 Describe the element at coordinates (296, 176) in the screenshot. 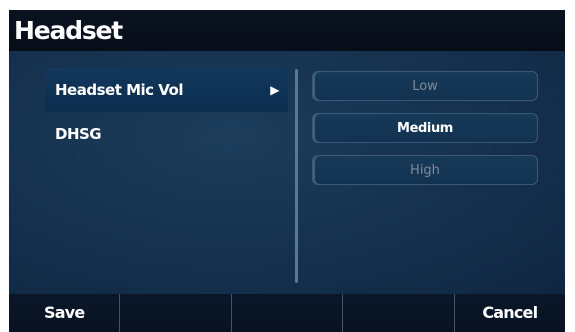

I see `scrollbar` at that location.